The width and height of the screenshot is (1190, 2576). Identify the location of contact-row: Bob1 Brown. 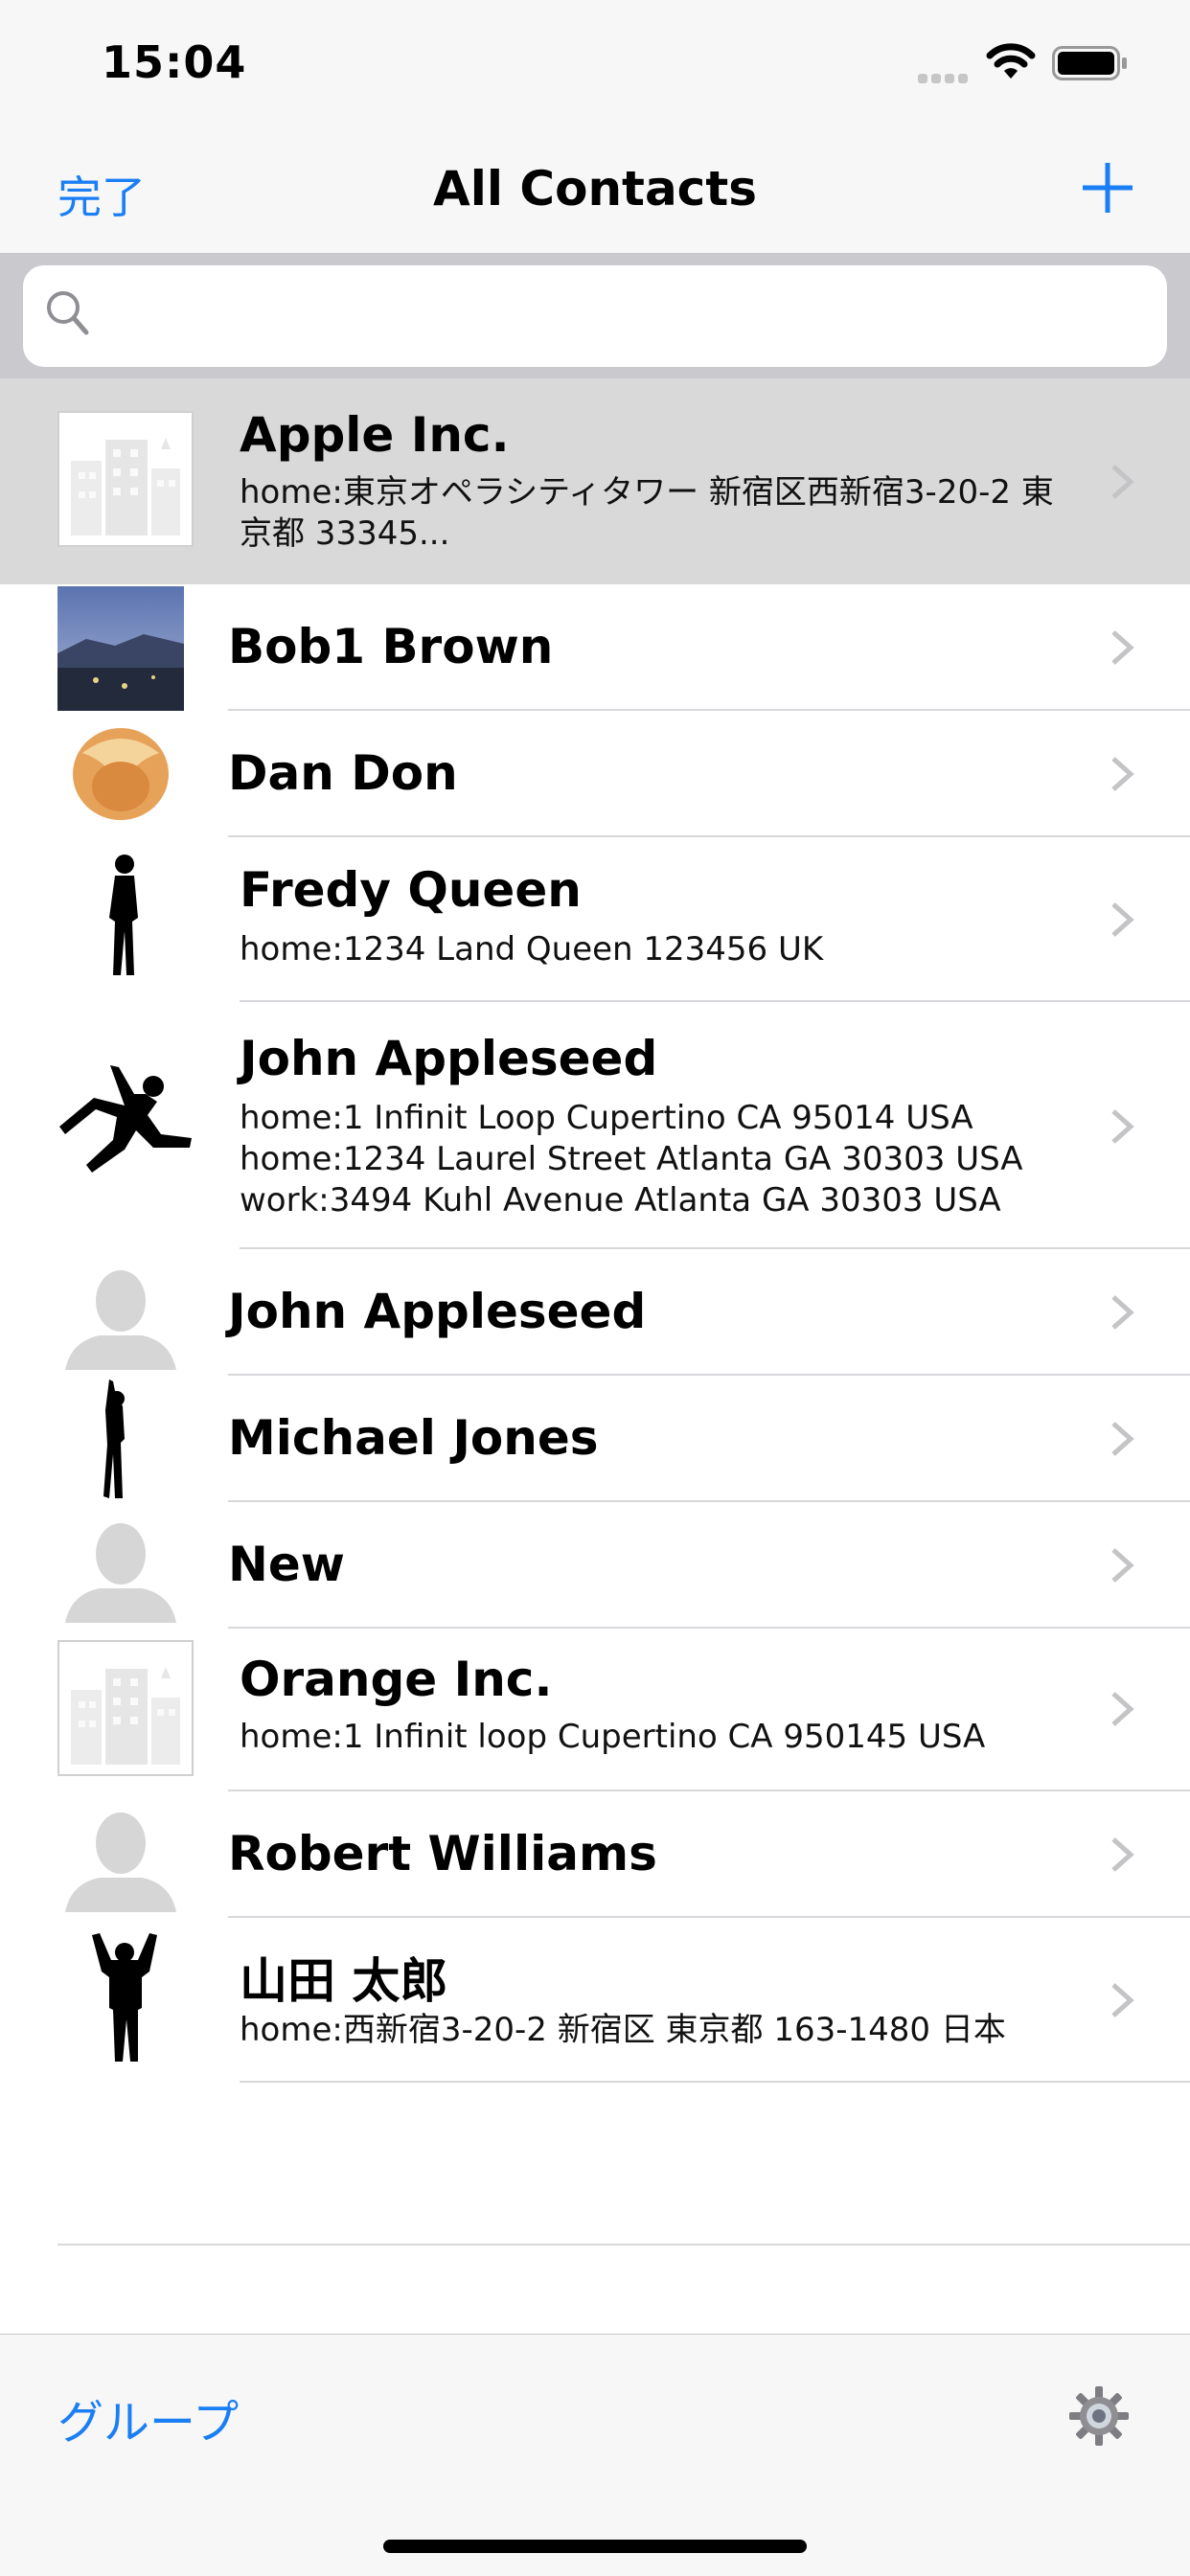
(595, 648).